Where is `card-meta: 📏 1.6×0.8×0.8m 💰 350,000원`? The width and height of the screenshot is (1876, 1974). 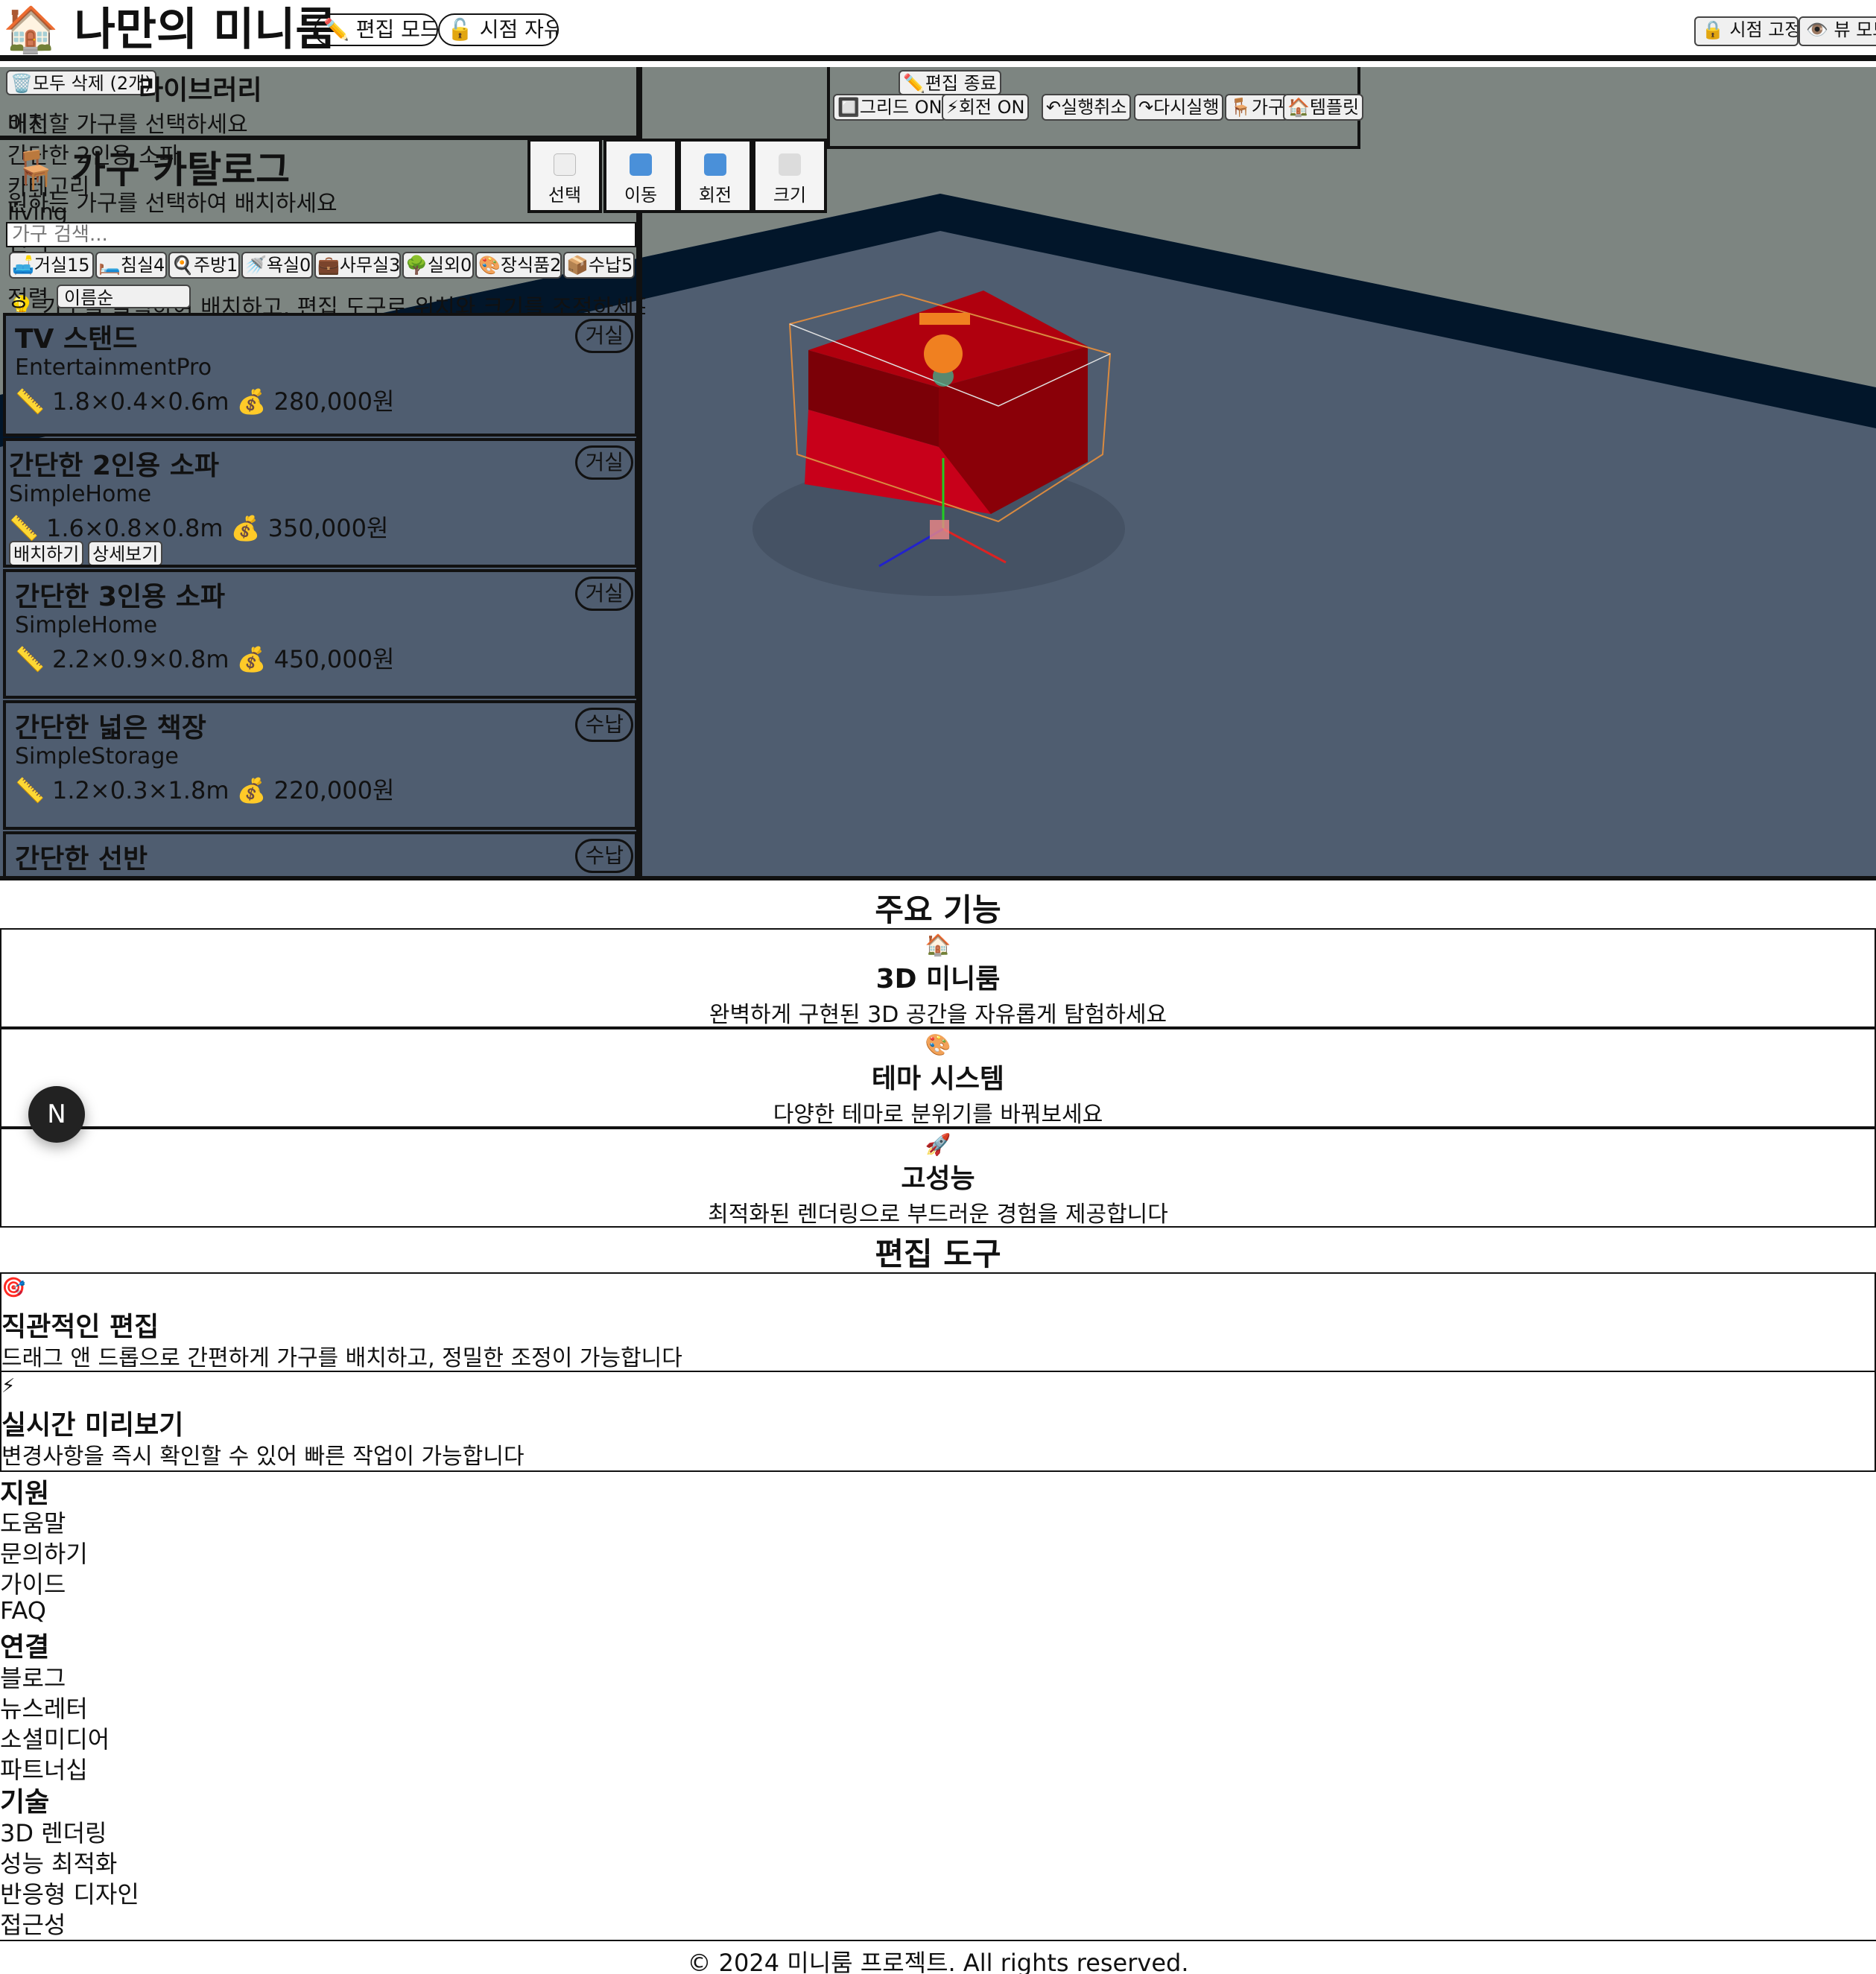 card-meta: 📏 1.6×0.8×0.8m 💰 350,000원 is located at coordinates (199, 528).